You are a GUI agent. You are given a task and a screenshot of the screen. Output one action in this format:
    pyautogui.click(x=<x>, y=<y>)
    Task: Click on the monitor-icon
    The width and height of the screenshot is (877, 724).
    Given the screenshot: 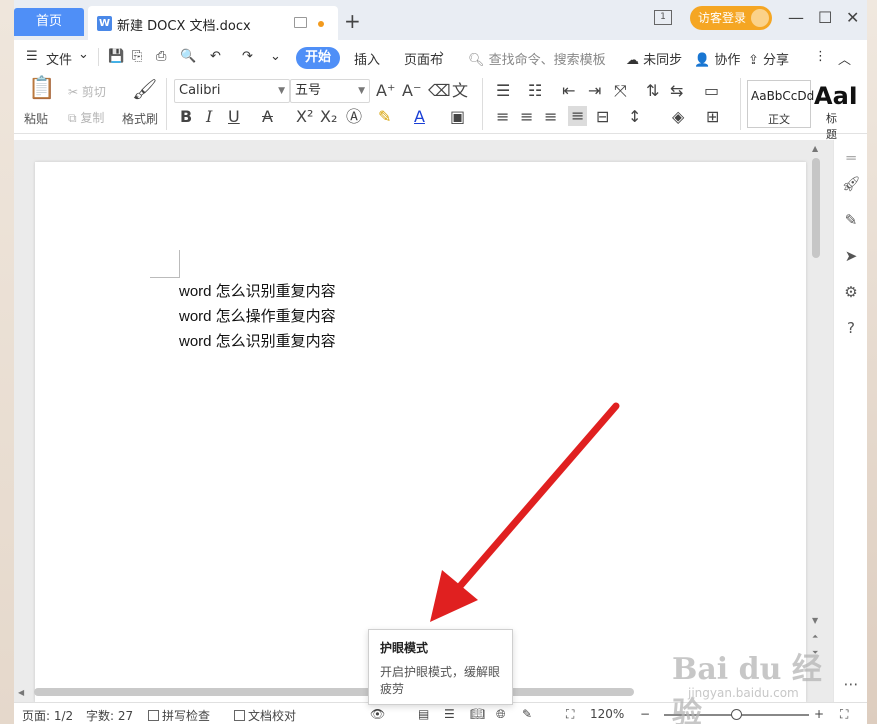 What is the action you would take?
    pyautogui.click(x=300, y=22)
    